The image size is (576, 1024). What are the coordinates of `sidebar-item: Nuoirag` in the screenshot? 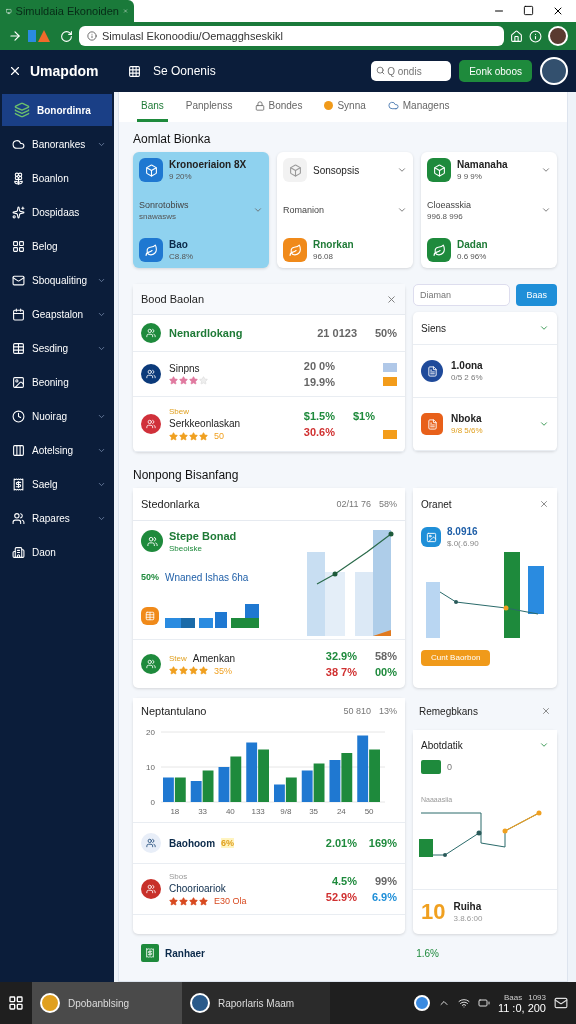 It's located at (57, 416).